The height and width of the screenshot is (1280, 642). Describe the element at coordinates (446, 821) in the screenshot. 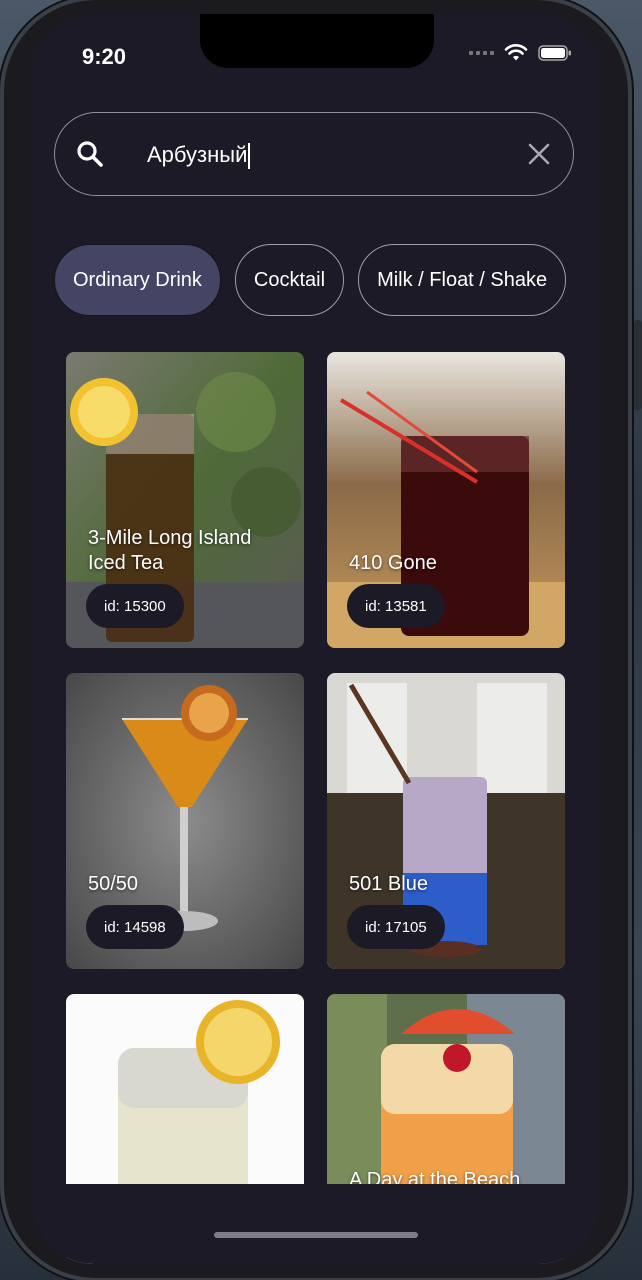

I see `drink-card: 501 Blue id: 17105` at that location.